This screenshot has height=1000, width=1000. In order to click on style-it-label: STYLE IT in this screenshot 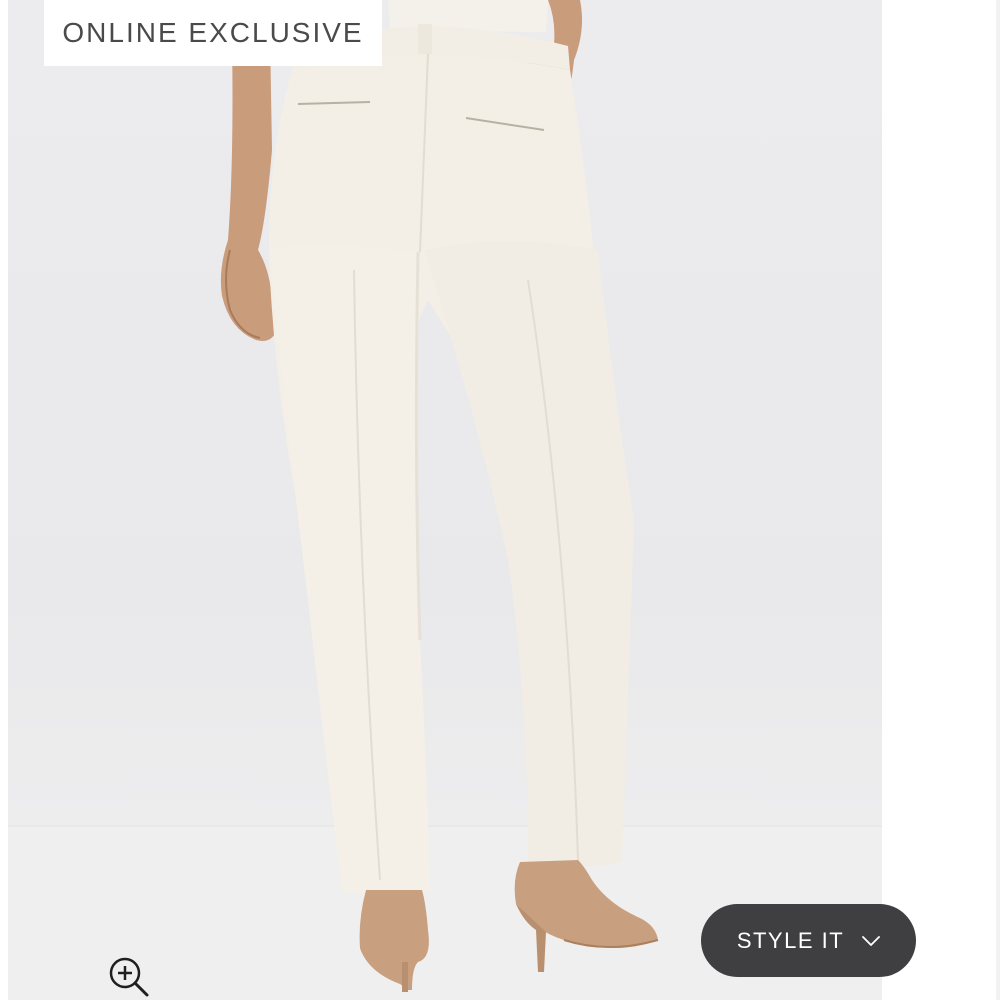, I will do `click(790, 940)`.